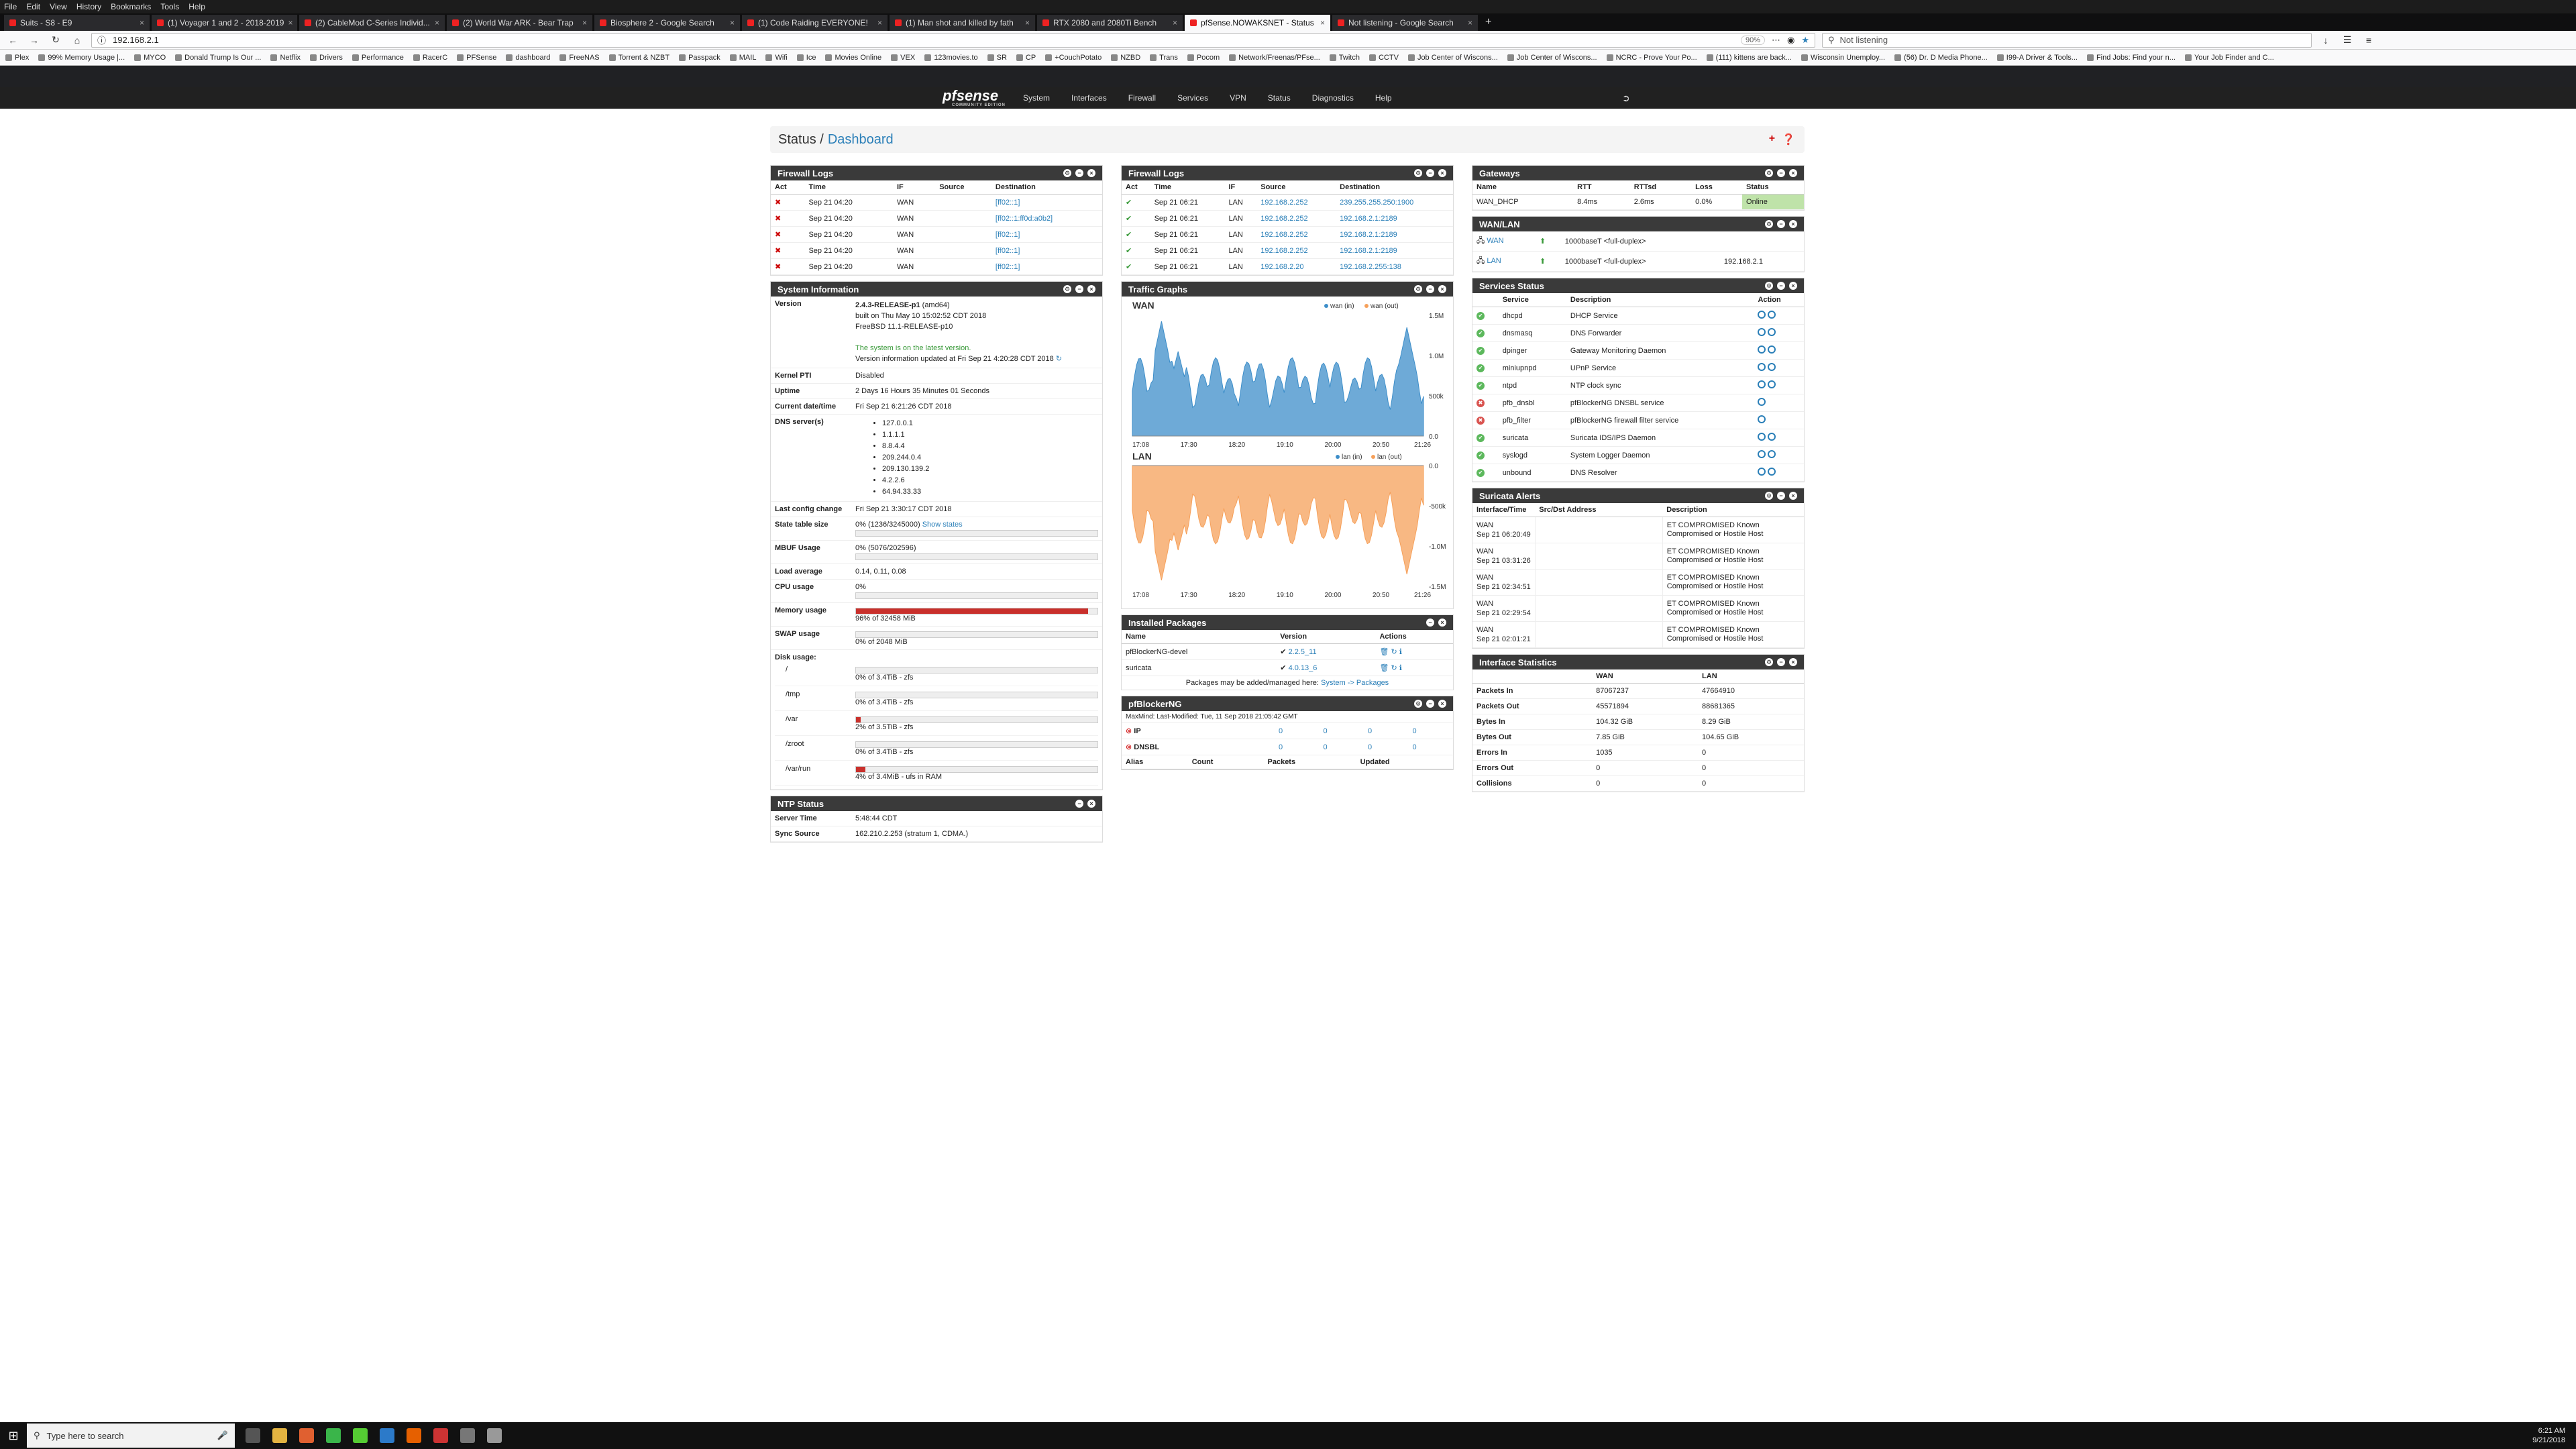  Describe the element at coordinates (2067, 40) in the screenshot. I see `search-bar: ⚲ Not listening` at that location.